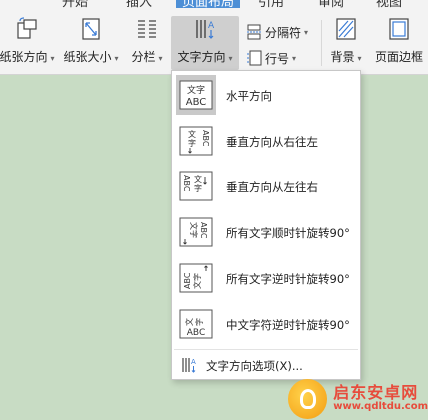 This screenshot has height=420, width=428. Describe the element at coordinates (380, 407) in the screenshot. I see `watermark-url: www.qdltdu.com` at that location.